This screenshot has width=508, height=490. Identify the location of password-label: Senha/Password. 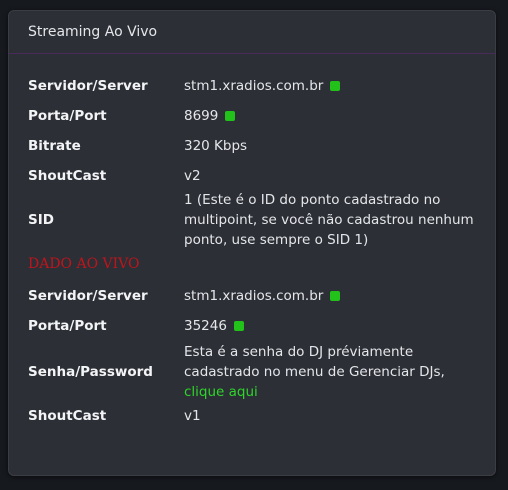
(90, 372).